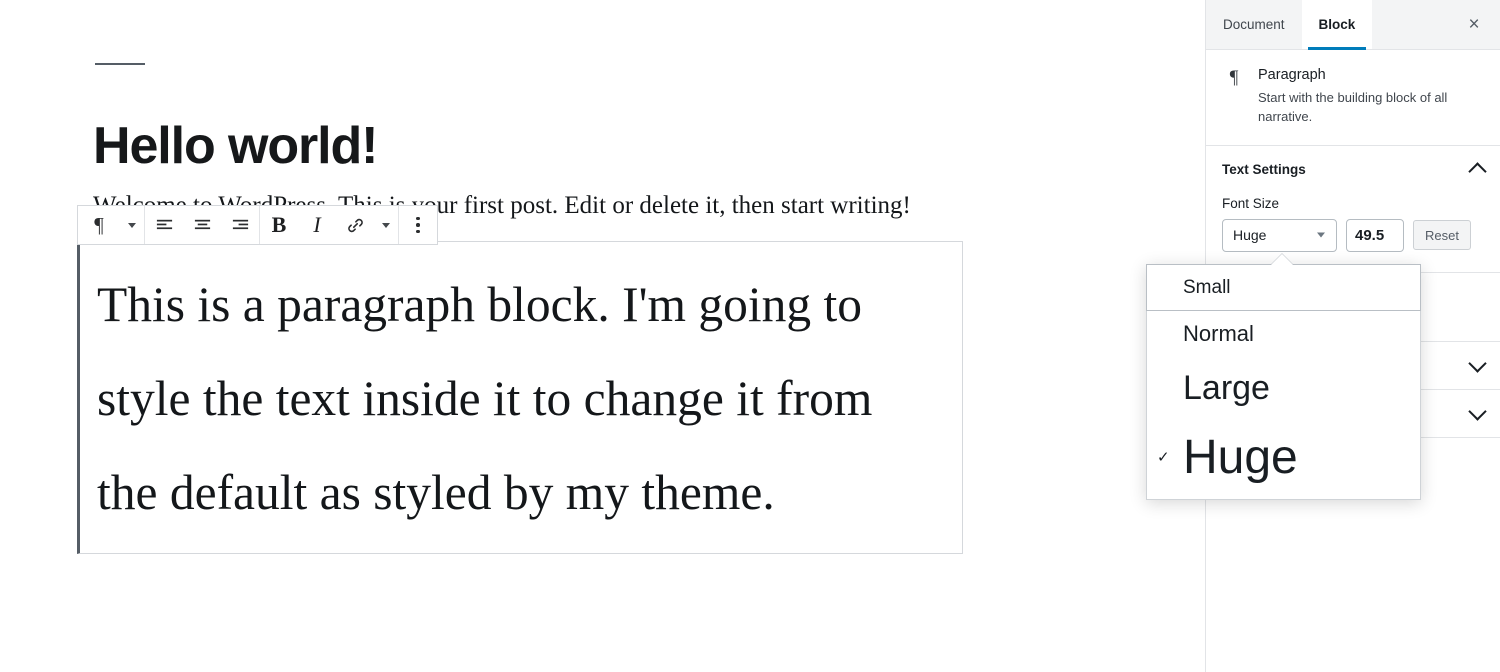 The height and width of the screenshot is (672, 1500). Describe the element at coordinates (1375, 235) in the screenshot. I see `font-size-input` at that location.